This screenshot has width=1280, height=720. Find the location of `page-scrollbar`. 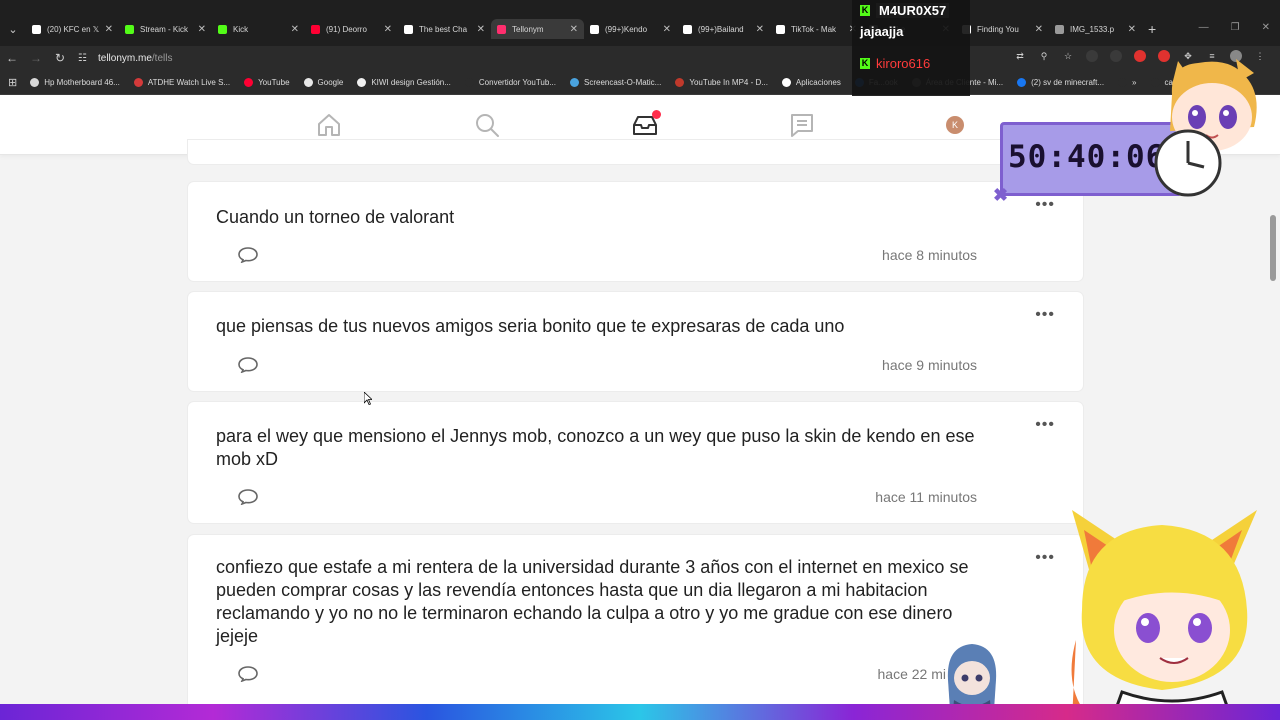

page-scrollbar is located at coordinates (1273, 429).